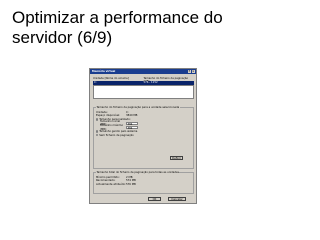 This screenshot has width=320, height=240. Describe the element at coordinates (143, 91) in the screenshot. I see `drive-list-empty` at that location.